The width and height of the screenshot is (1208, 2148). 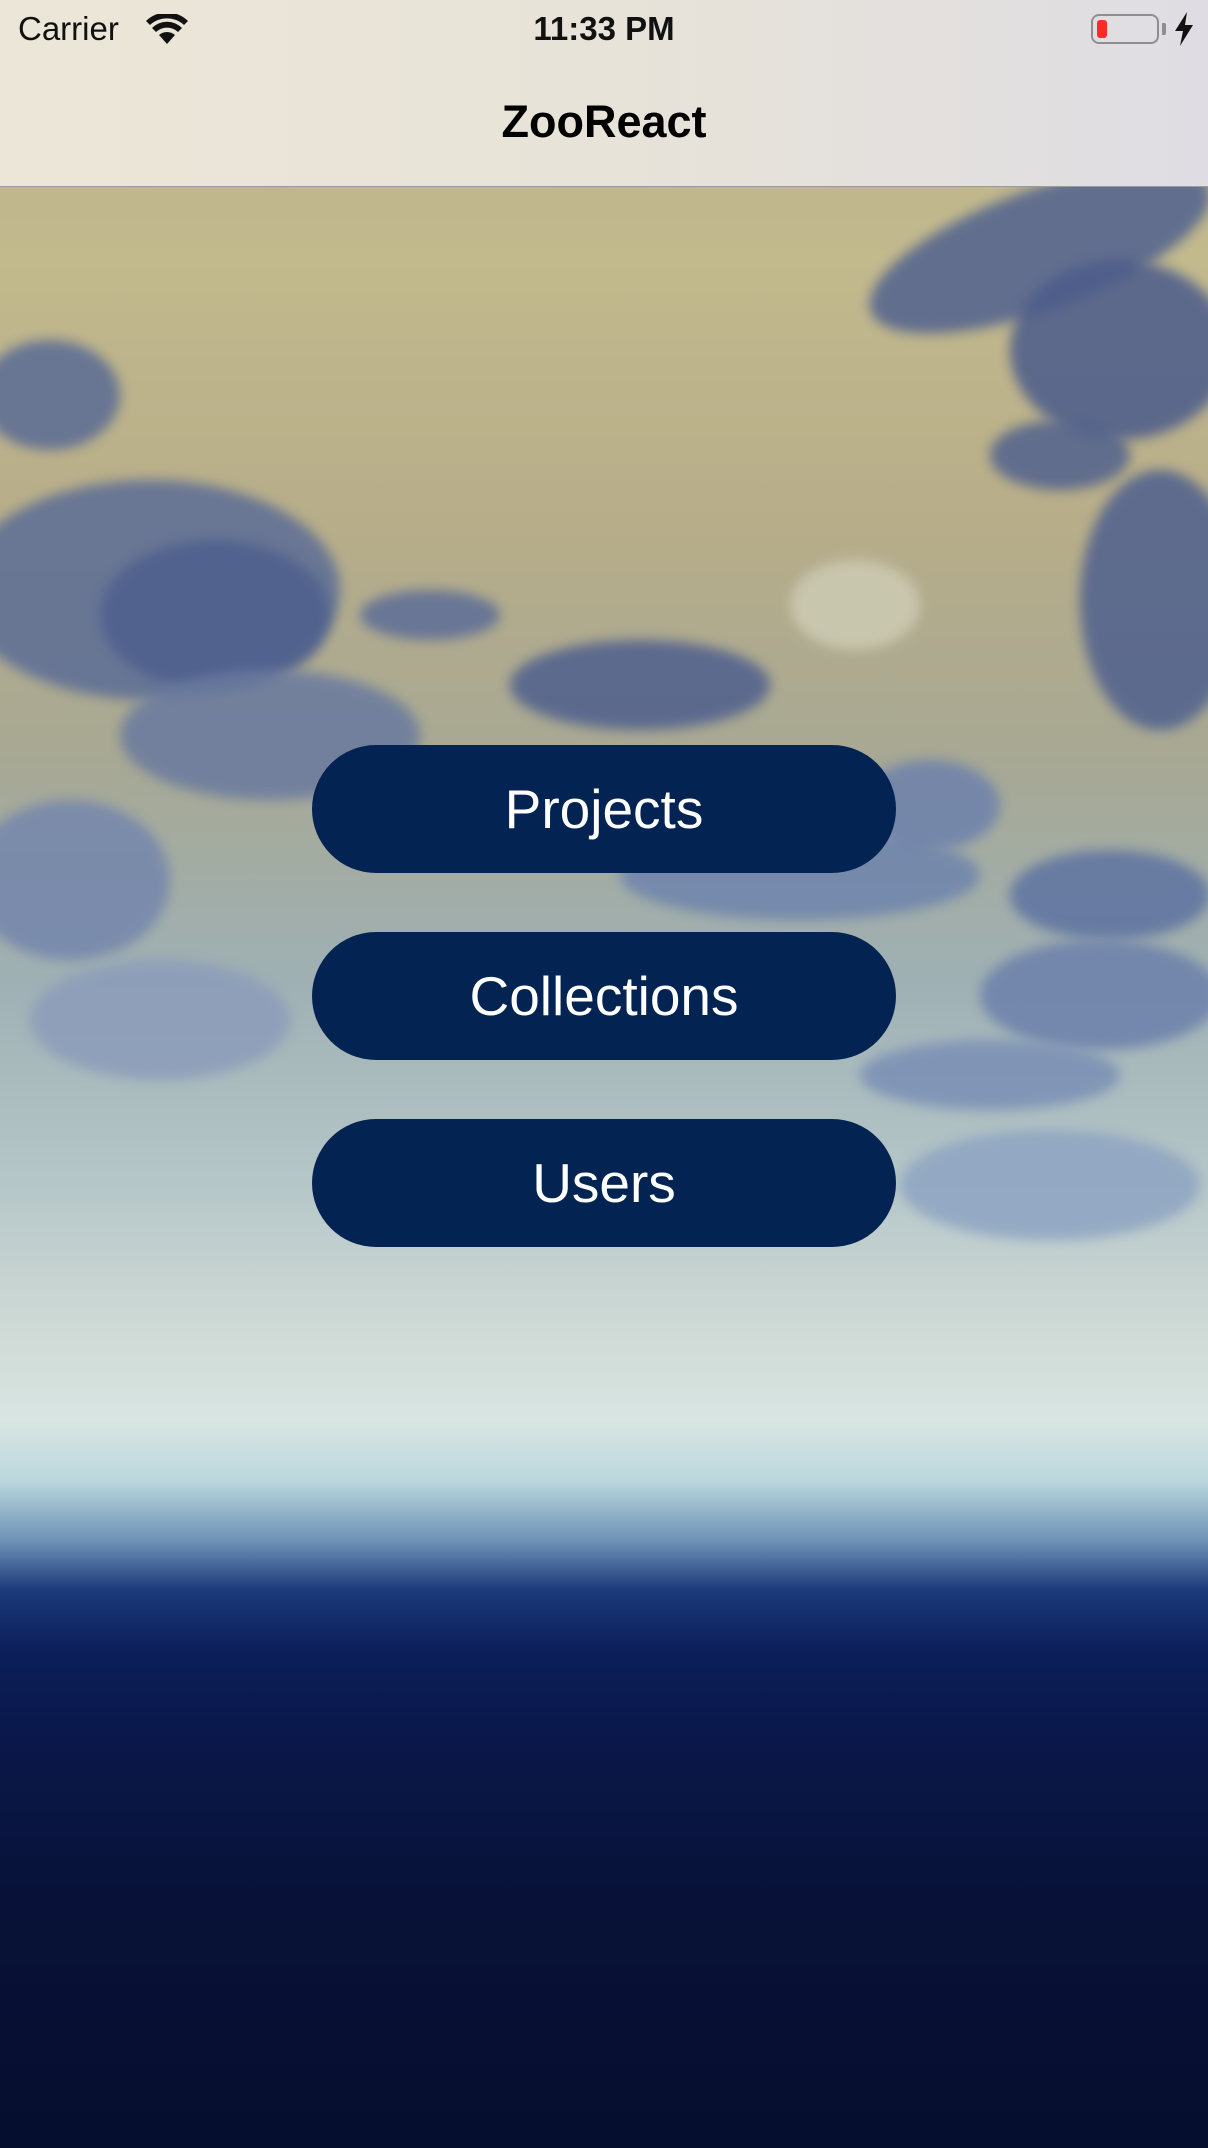 I want to click on navigation-bar: Carrier 11:33 PM ZooReact, so click(x=604, y=93).